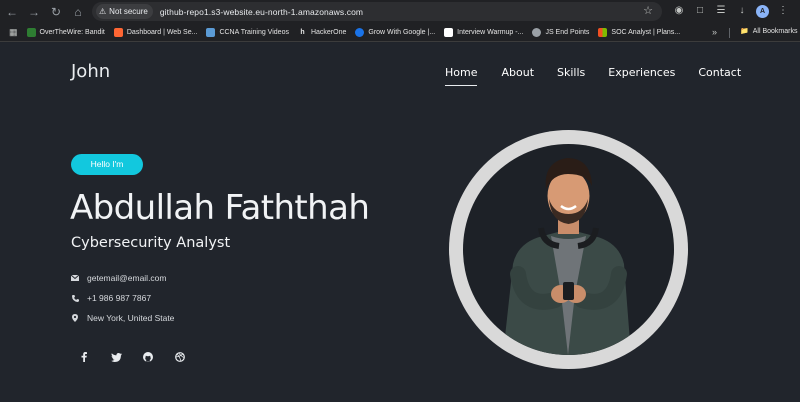 The height and width of the screenshot is (402, 800). Describe the element at coordinates (593, 76) in the screenshot. I see `main-nav: Home About Skills Experiences Contact` at that location.